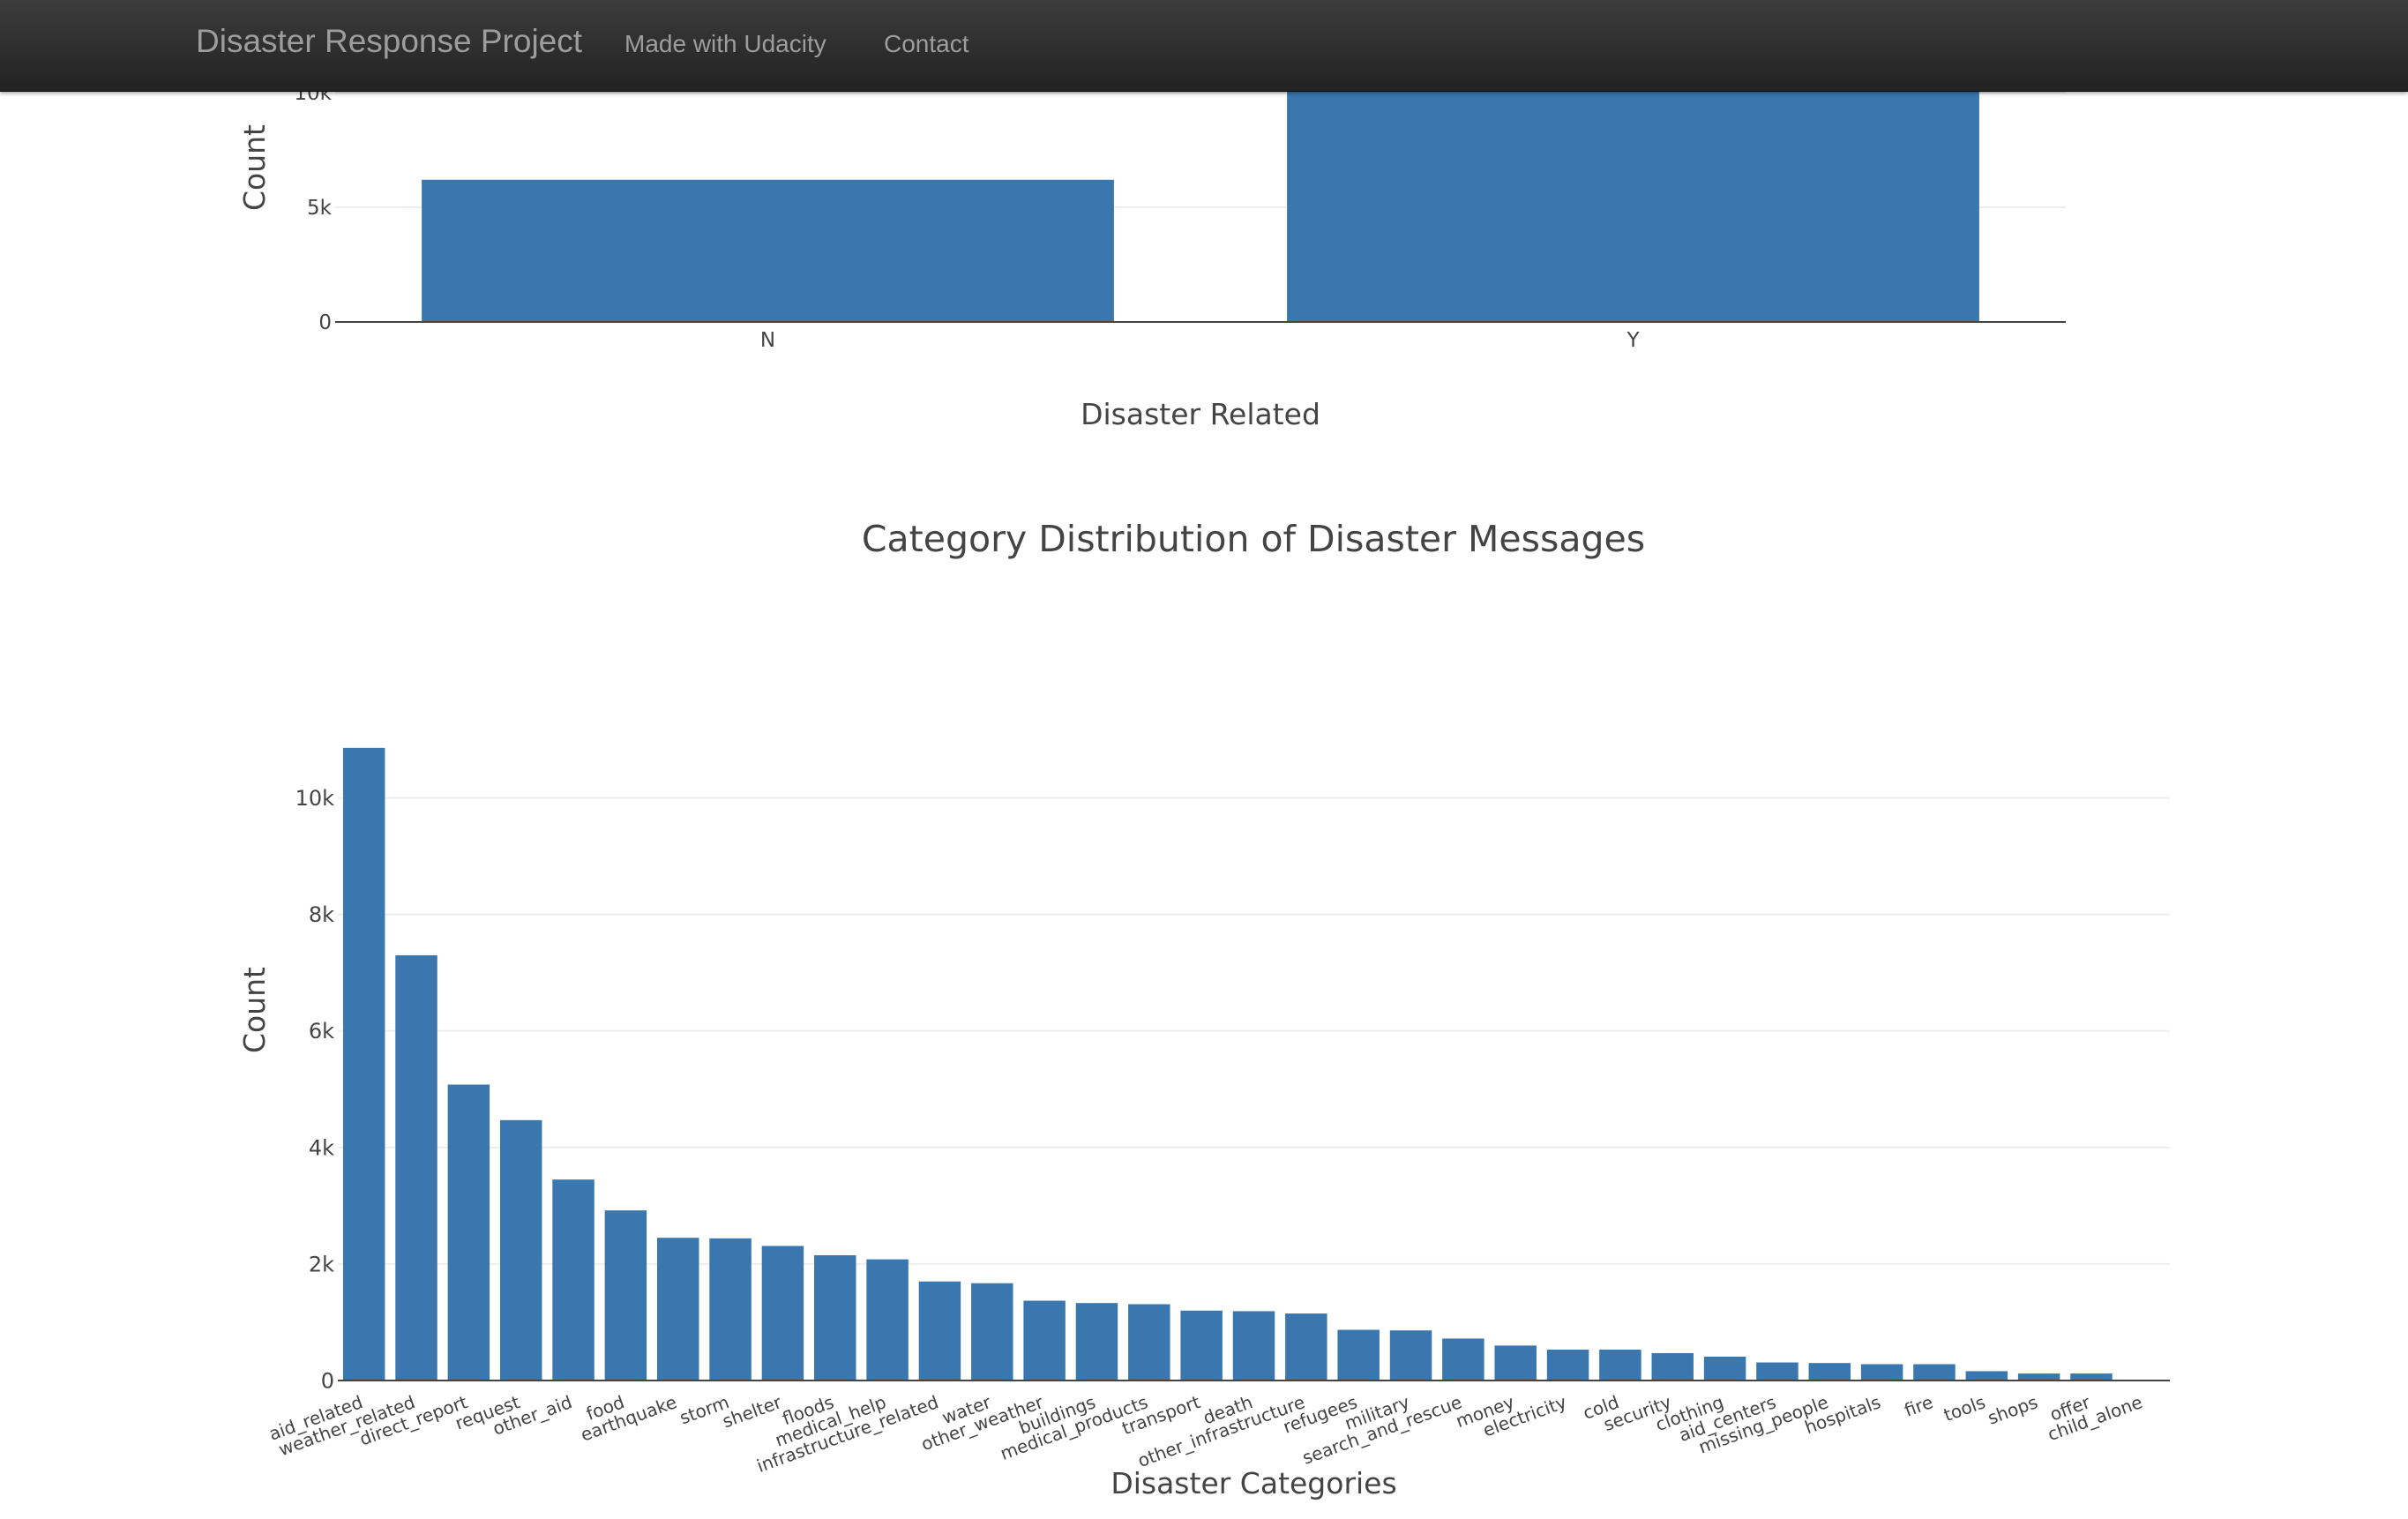 The width and height of the screenshot is (2408, 1519). I want to click on bar-cold, so click(1620, 1365).